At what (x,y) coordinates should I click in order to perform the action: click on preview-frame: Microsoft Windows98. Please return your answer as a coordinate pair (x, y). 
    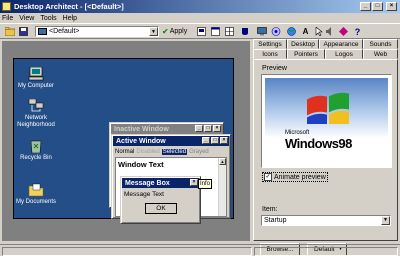
    Looking at the image, I should click on (326, 121).